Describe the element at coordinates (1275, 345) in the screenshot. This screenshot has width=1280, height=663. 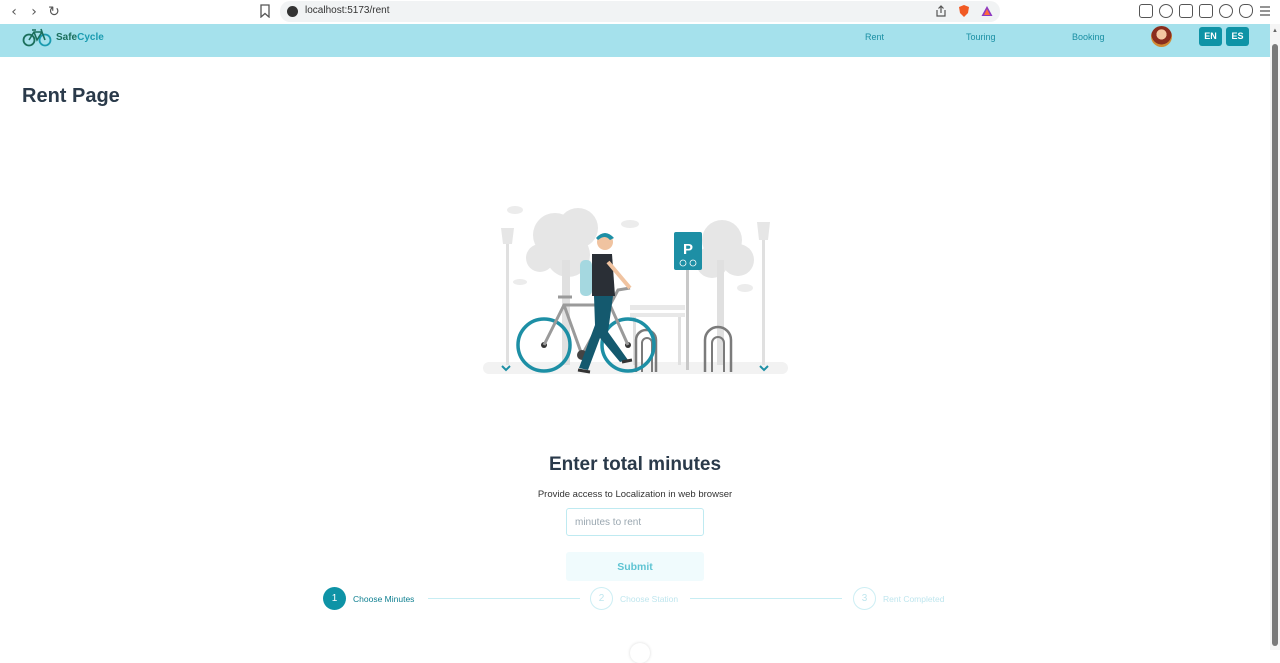
I see `scrollbar-thumb` at that location.